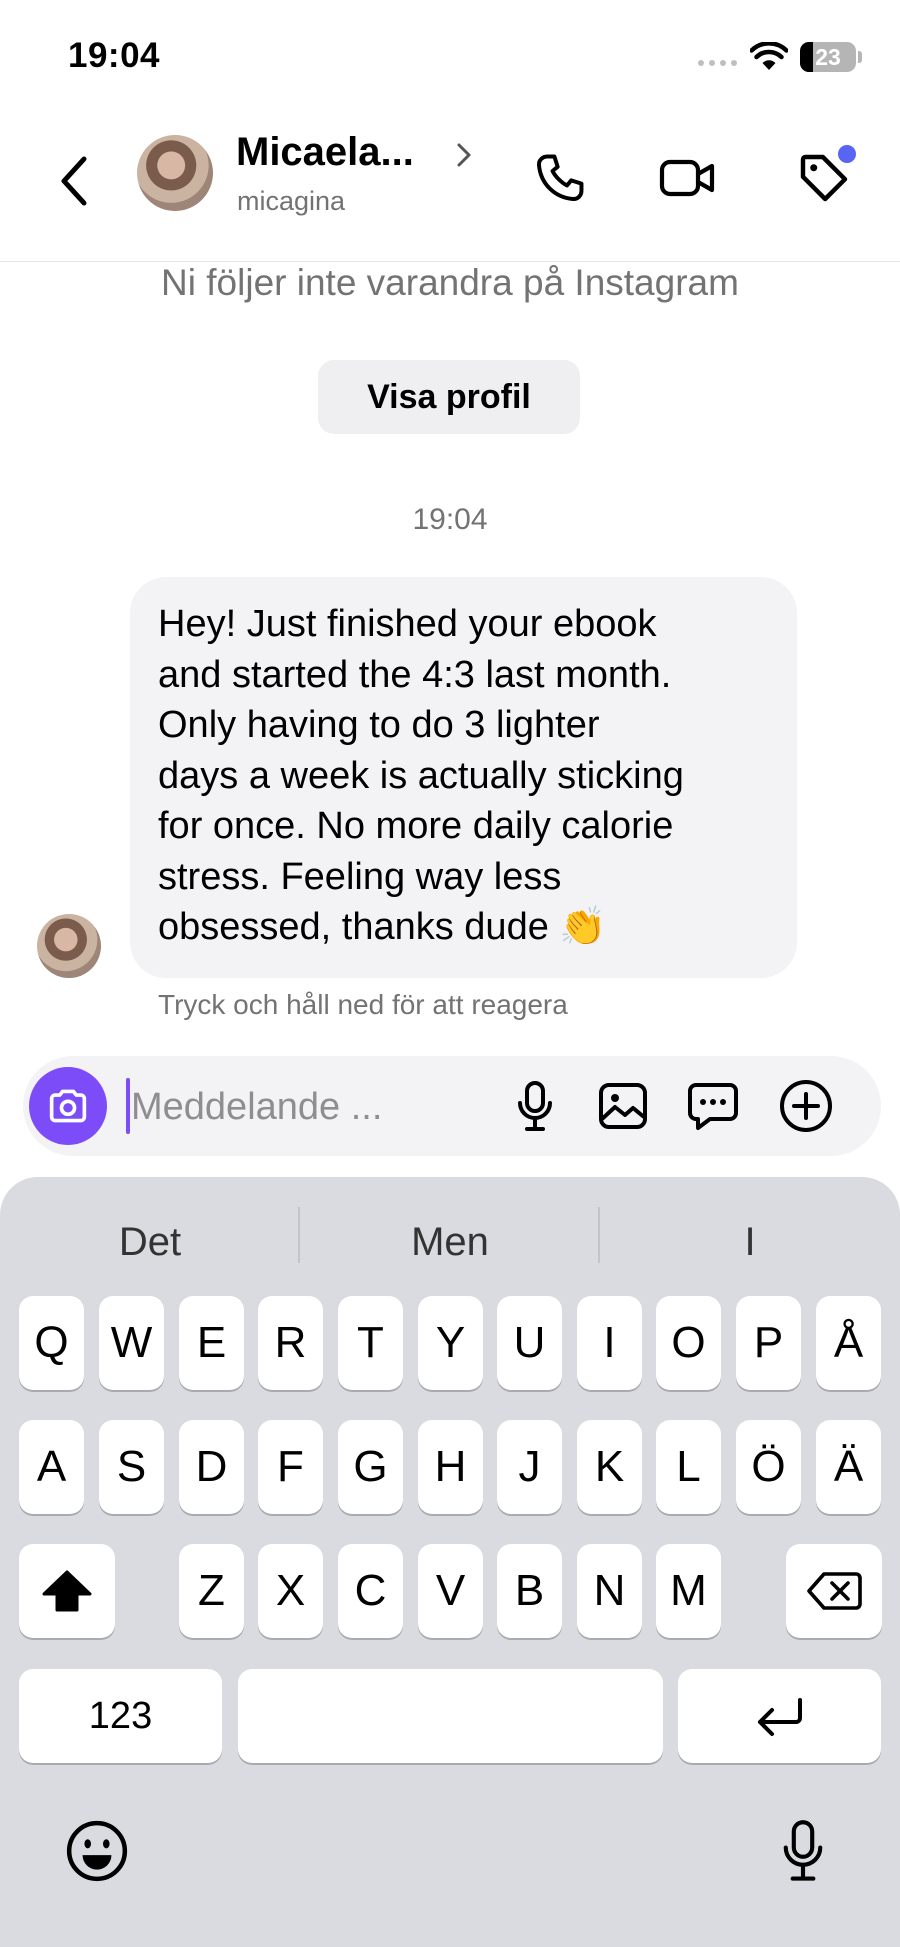  What do you see at coordinates (529, 1343) in the screenshot?
I see `key: U` at bounding box center [529, 1343].